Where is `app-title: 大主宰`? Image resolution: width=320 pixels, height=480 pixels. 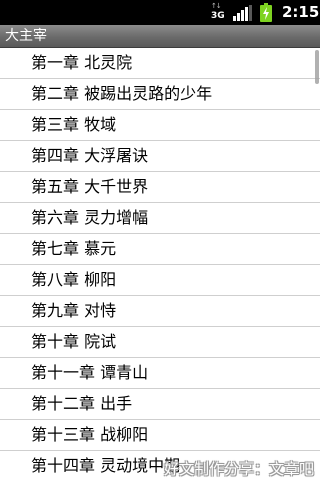
app-title: 大主宰 is located at coordinates (26, 36).